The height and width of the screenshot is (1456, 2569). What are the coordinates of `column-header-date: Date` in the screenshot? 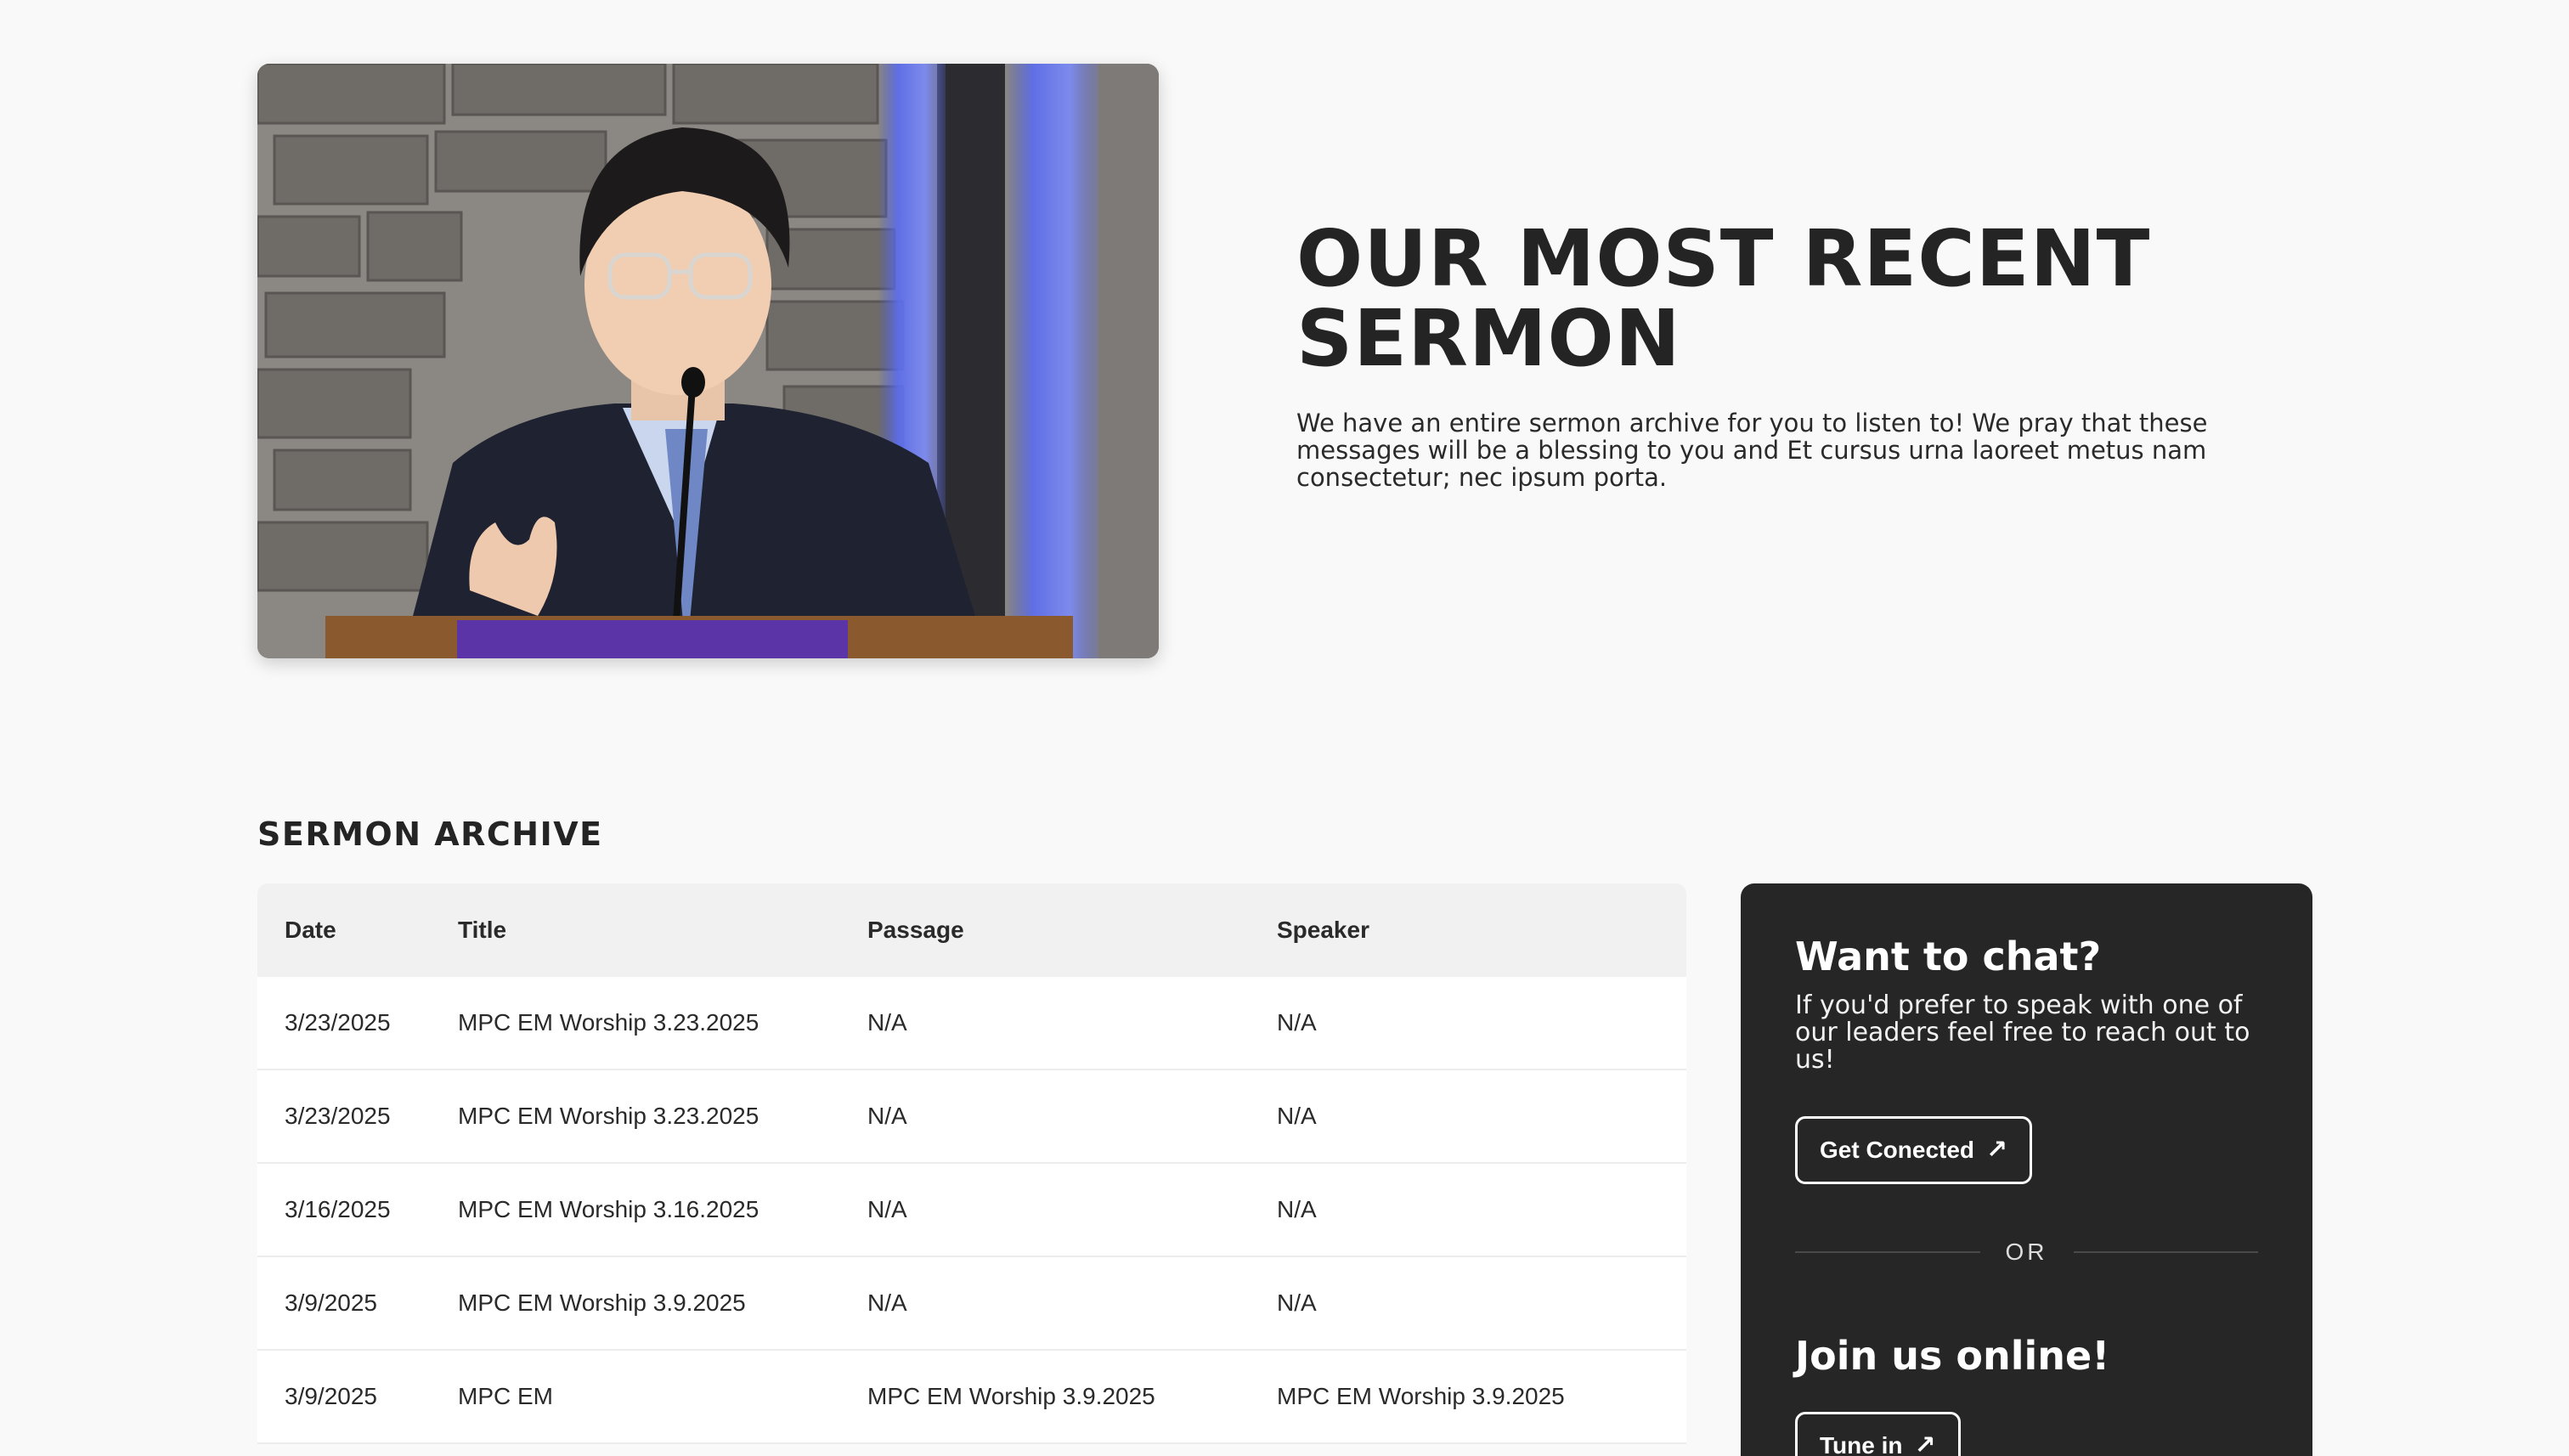 It's located at (358, 931).